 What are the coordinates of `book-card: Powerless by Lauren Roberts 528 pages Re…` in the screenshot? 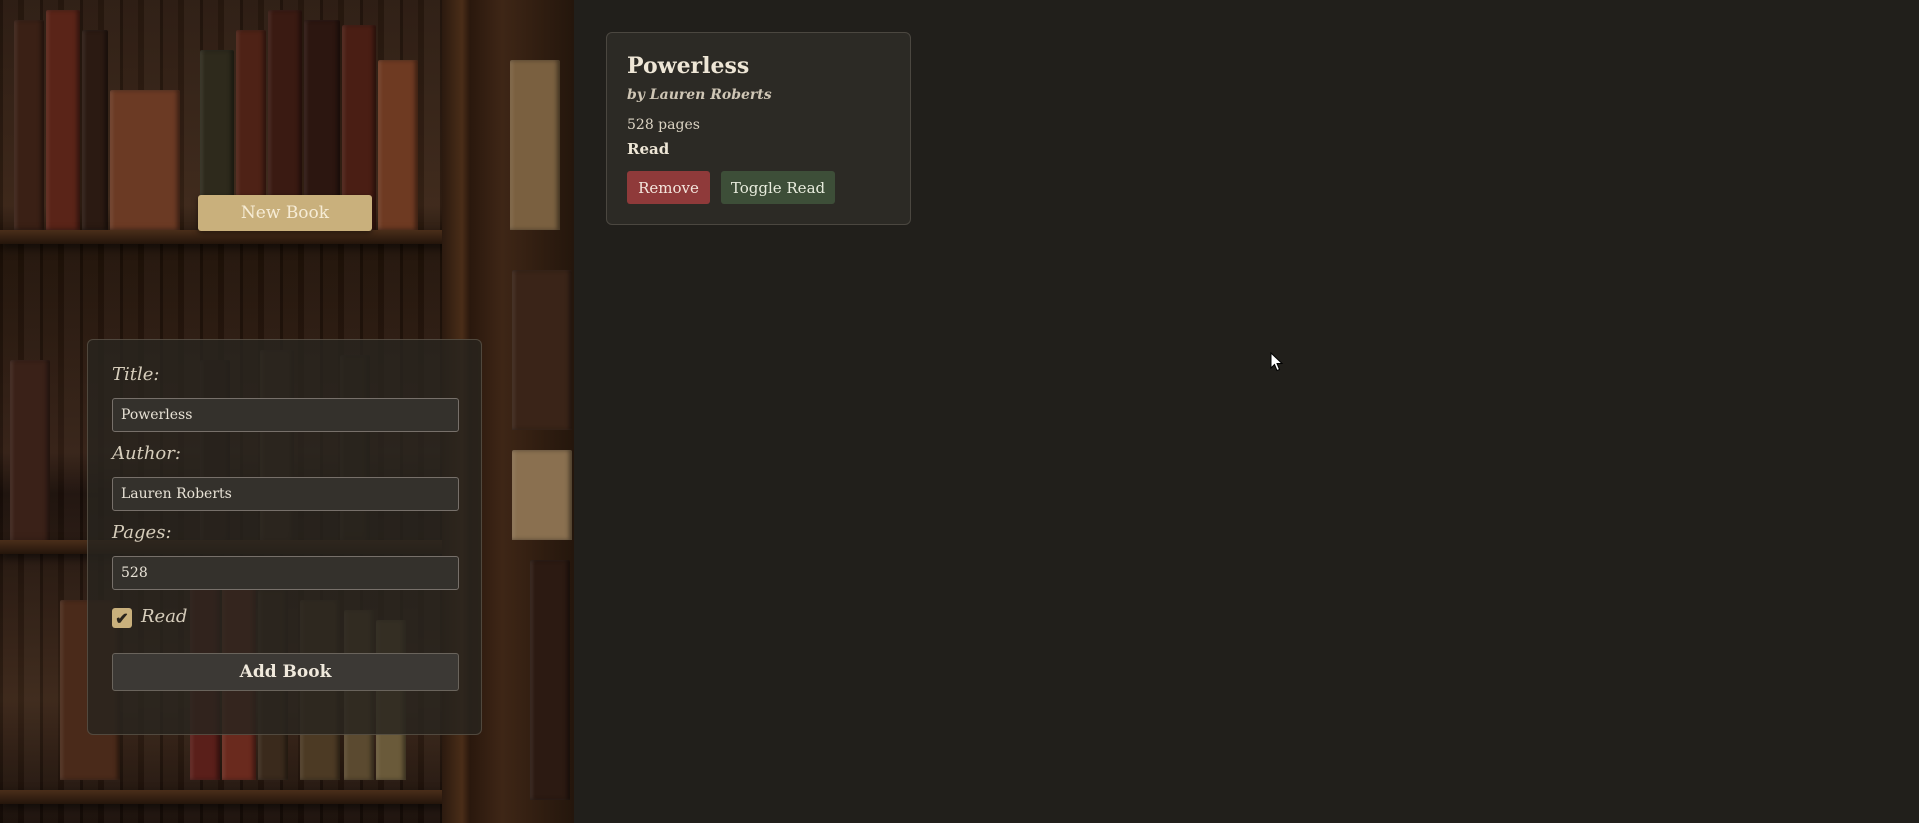 It's located at (758, 128).